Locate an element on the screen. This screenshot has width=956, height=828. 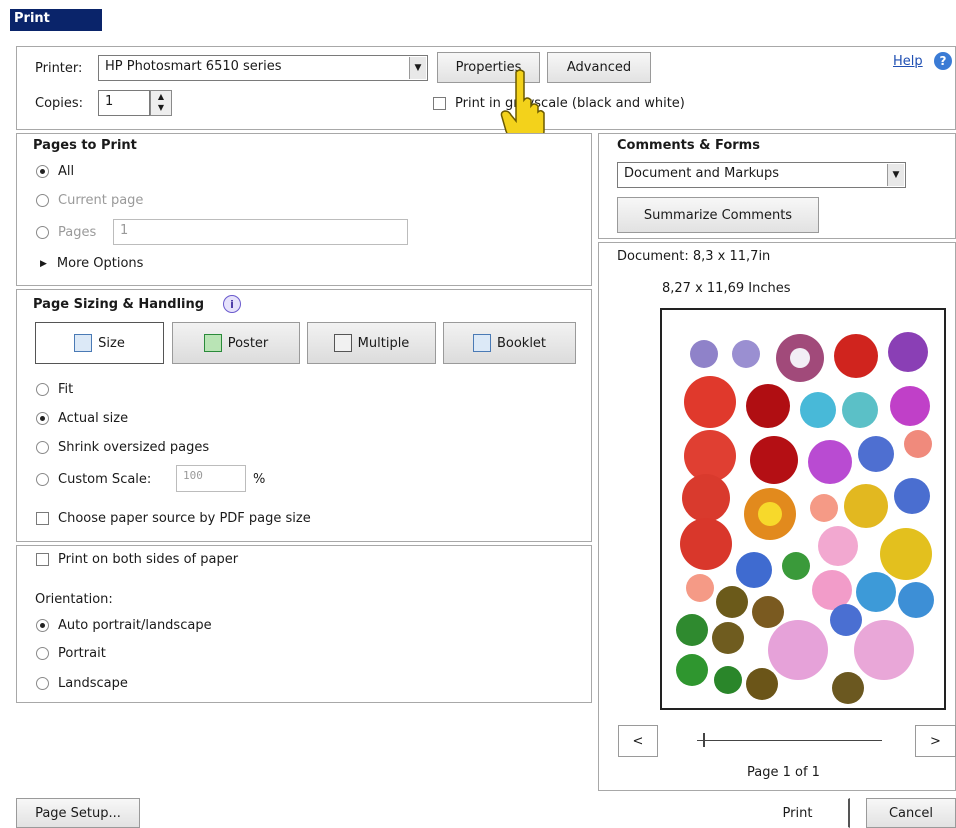
copies-value: 1 is located at coordinates (109, 101).